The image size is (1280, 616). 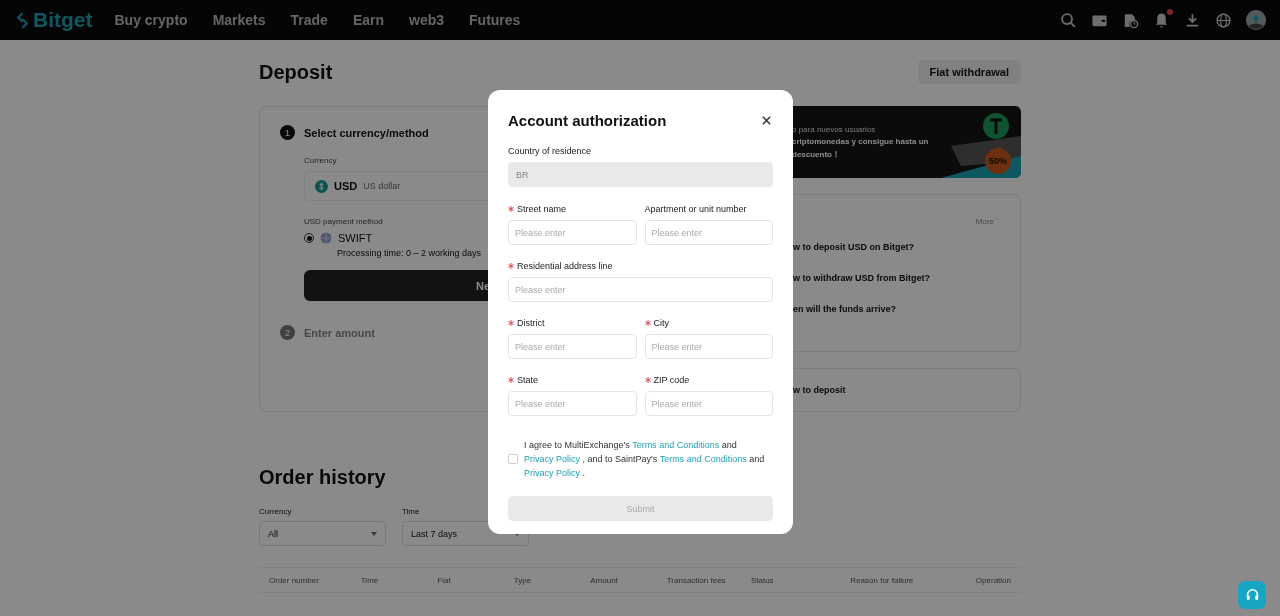 I want to click on nav-link: Markets, so click(x=239, y=20).